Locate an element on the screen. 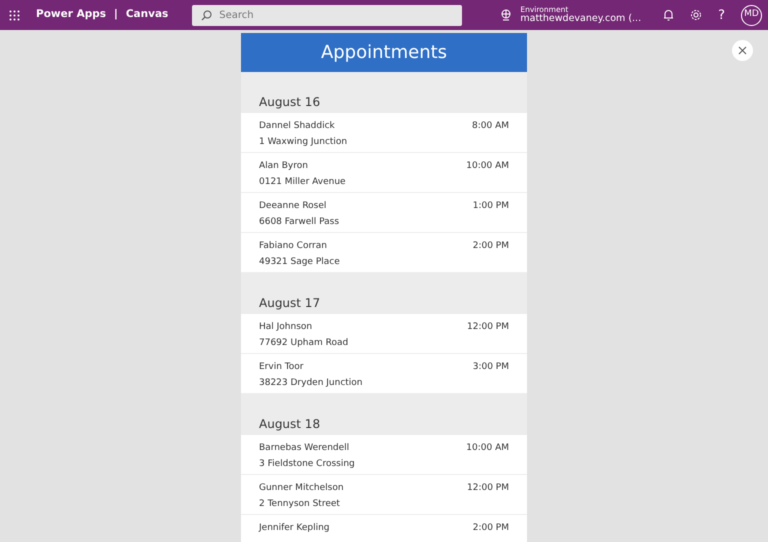 The width and height of the screenshot is (768, 542). appointment-row: Dannel Shaddick 8:00 AM 1 Waxwing Junction is located at coordinates (384, 133).